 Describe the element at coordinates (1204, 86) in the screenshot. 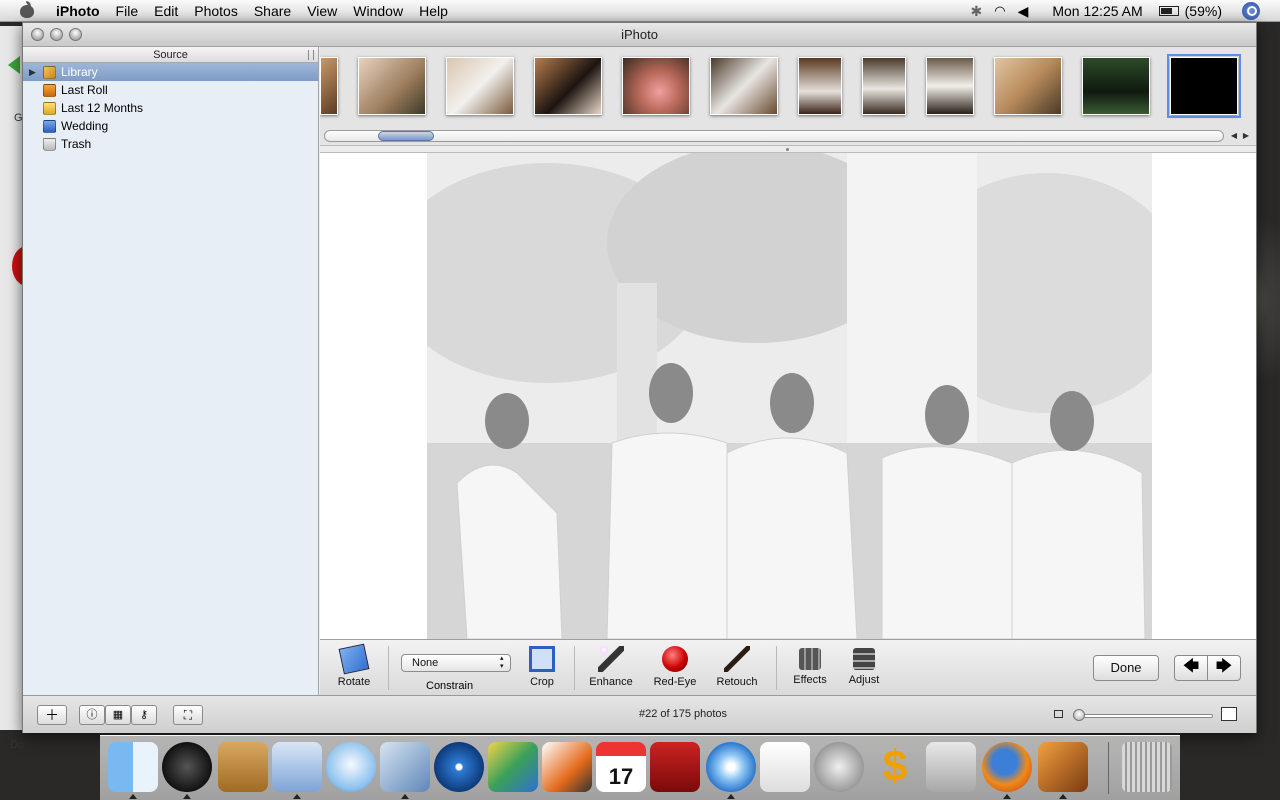

I see `photo-thumbnail-selected` at that location.